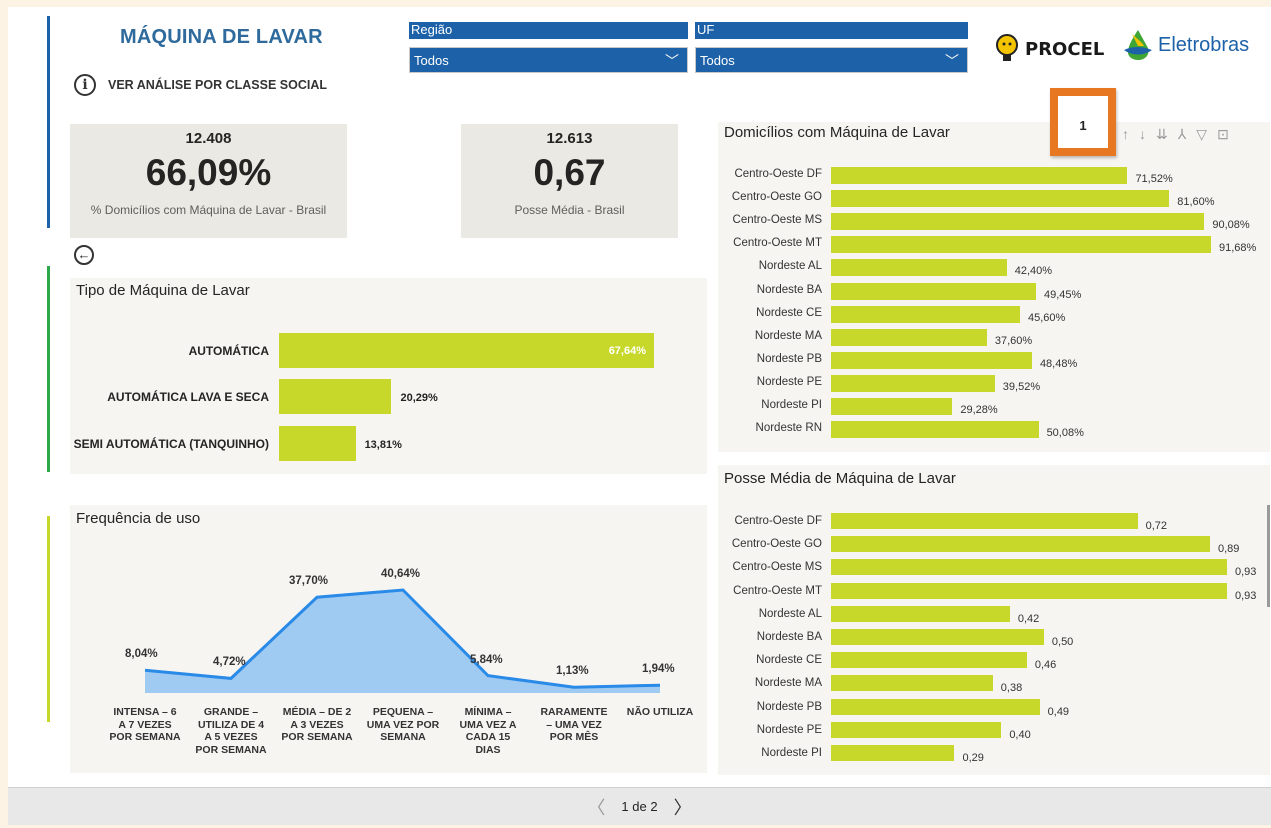 This screenshot has height=828, width=1271. What do you see at coordinates (1007, 47) in the screenshot?
I see `procel-bulb-icon` at bounding box center [1007, 47].